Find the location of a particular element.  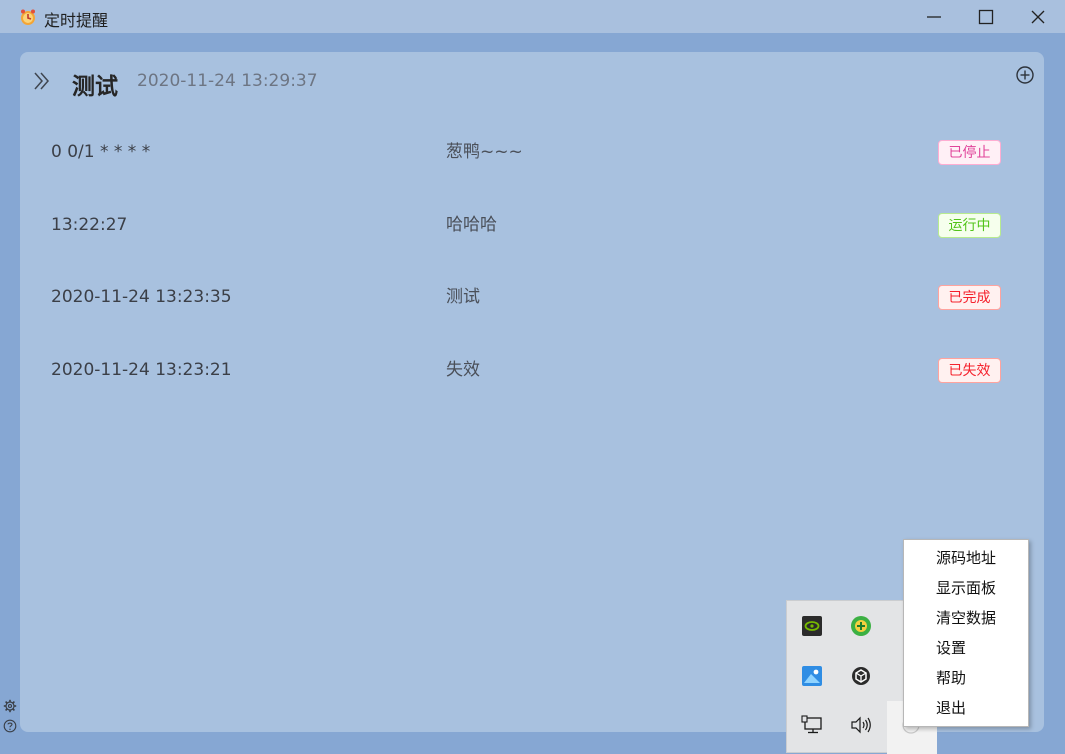

reminder-row: 2020-11-24 13:23:35 测试 已完成 is located at coordinates (532, 297).